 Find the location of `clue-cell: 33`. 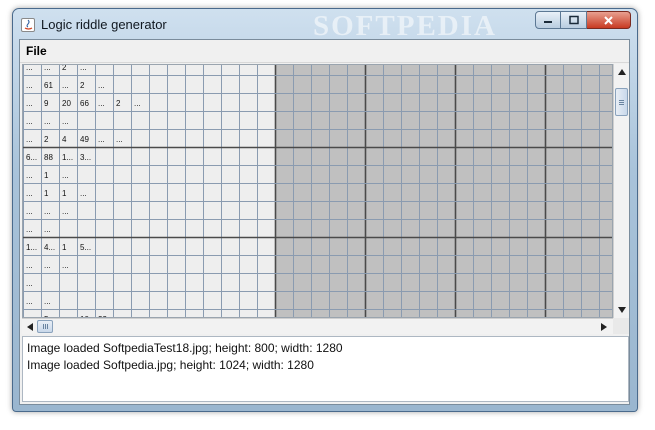

clue-cell: 33 is located at coordinates (102, 316).